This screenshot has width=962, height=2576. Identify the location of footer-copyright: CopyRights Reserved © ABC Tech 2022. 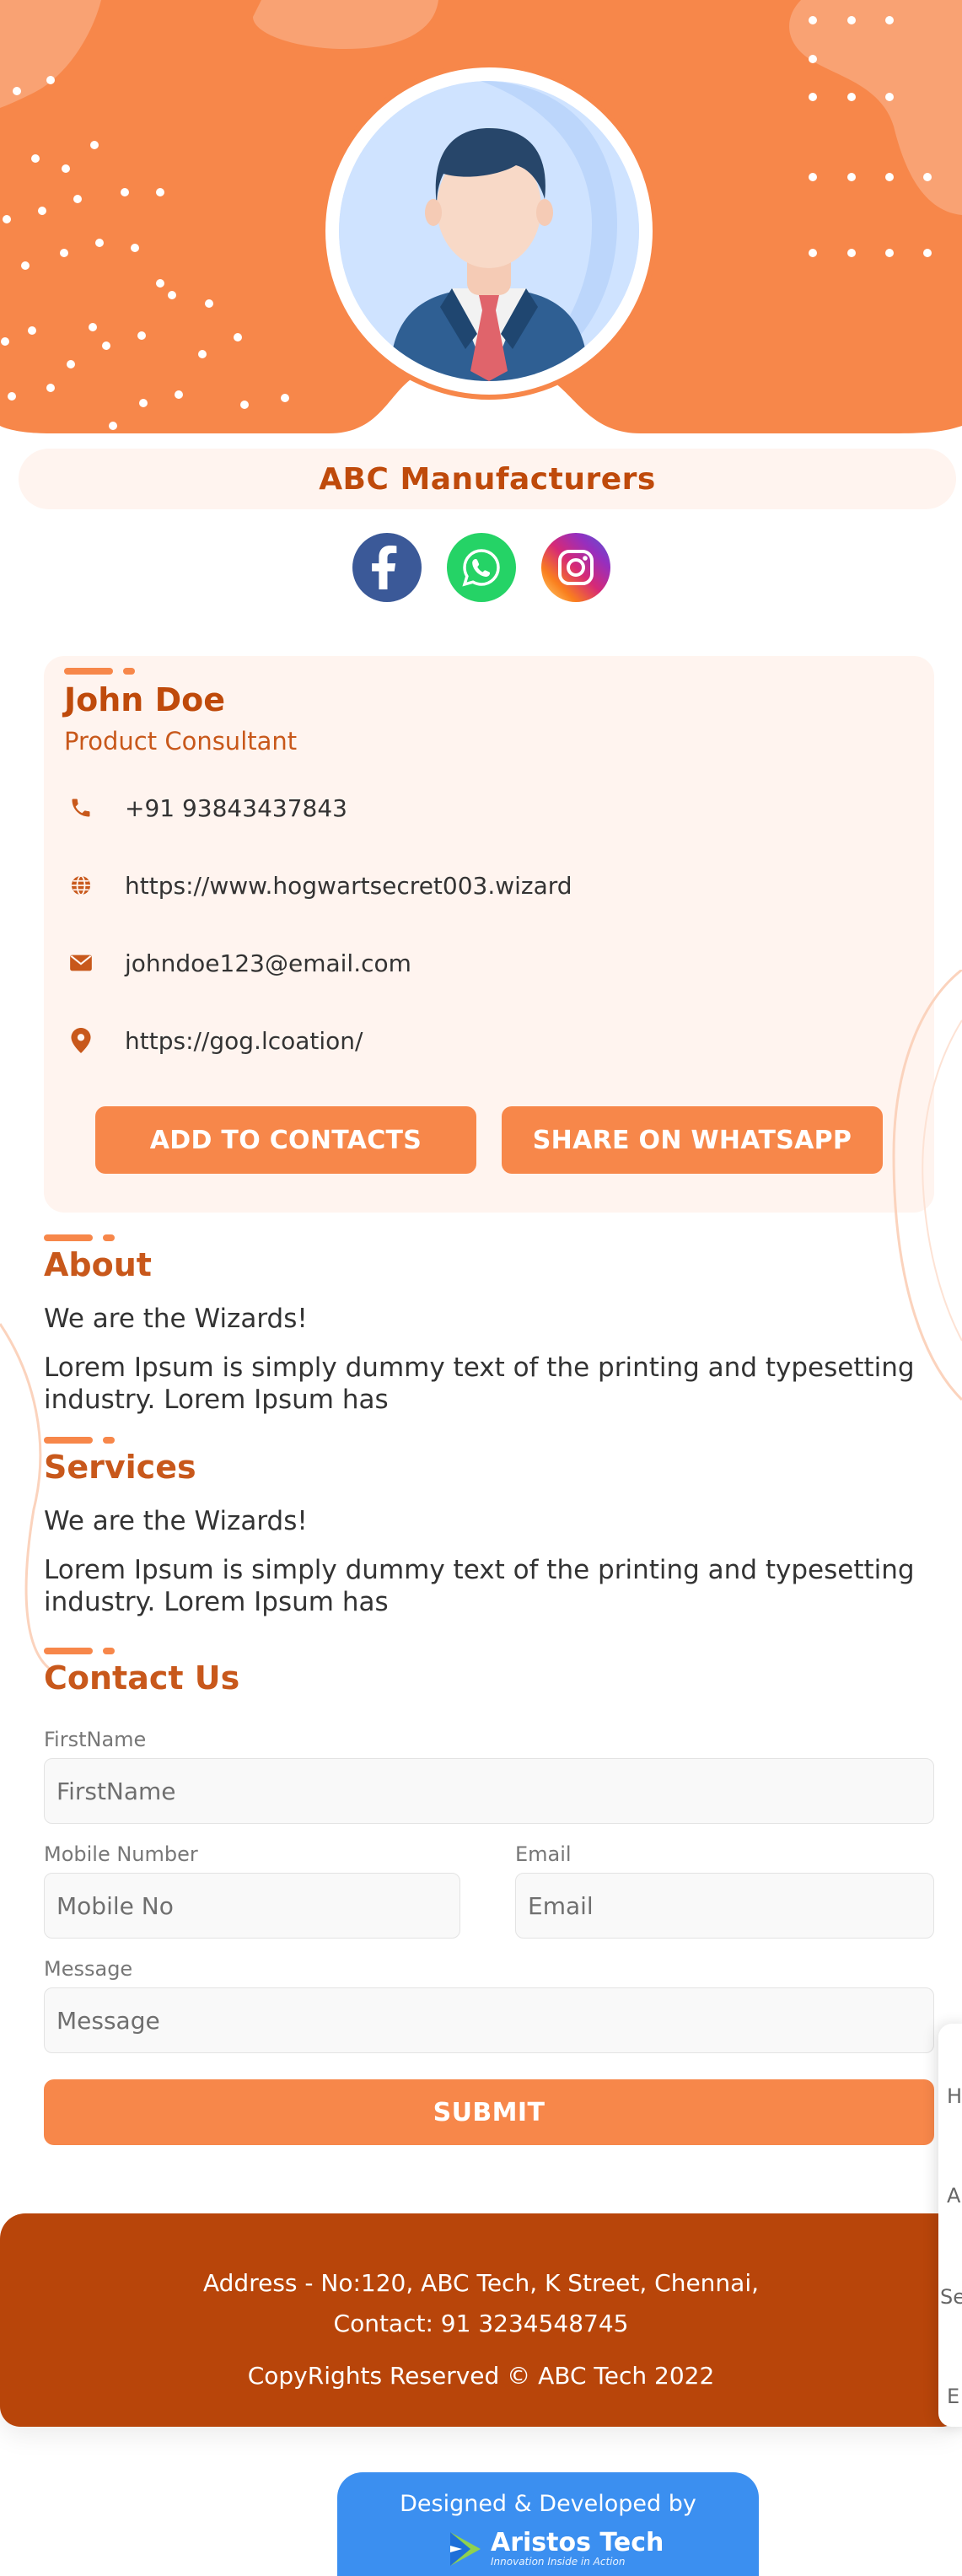
(481, 2376).